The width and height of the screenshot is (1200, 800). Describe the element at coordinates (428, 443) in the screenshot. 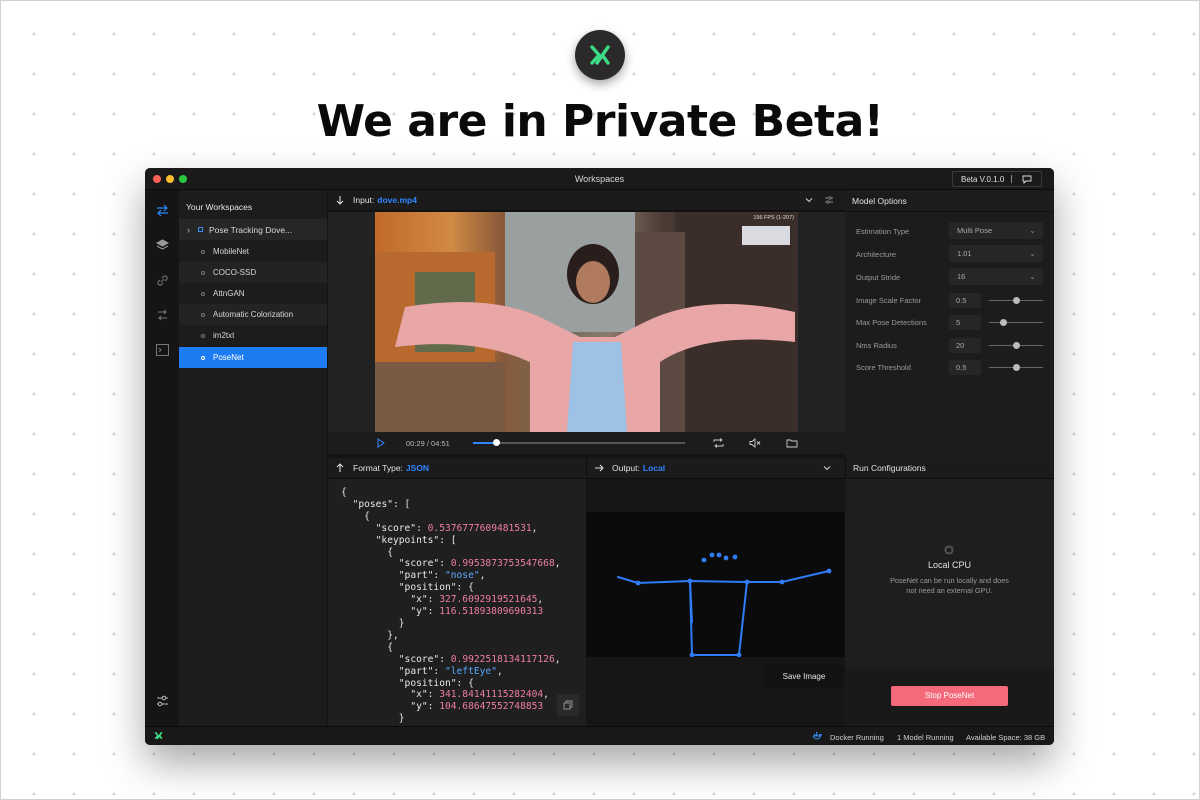

I see `playback-time: 00:29 / 04:51` at that location.